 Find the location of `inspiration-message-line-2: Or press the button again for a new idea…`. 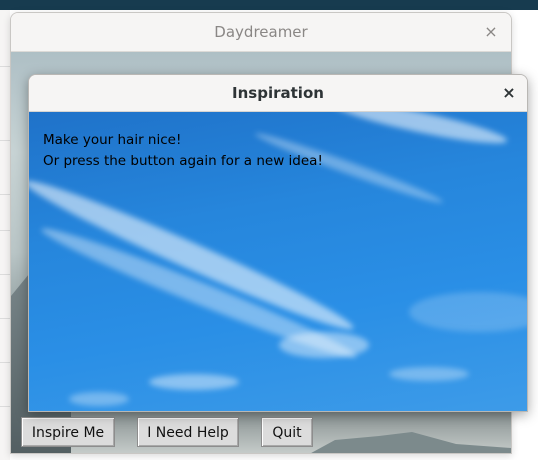

inspiration-message-line-2: Or press the button again for a new idea… is located at coordinates (183, 161).